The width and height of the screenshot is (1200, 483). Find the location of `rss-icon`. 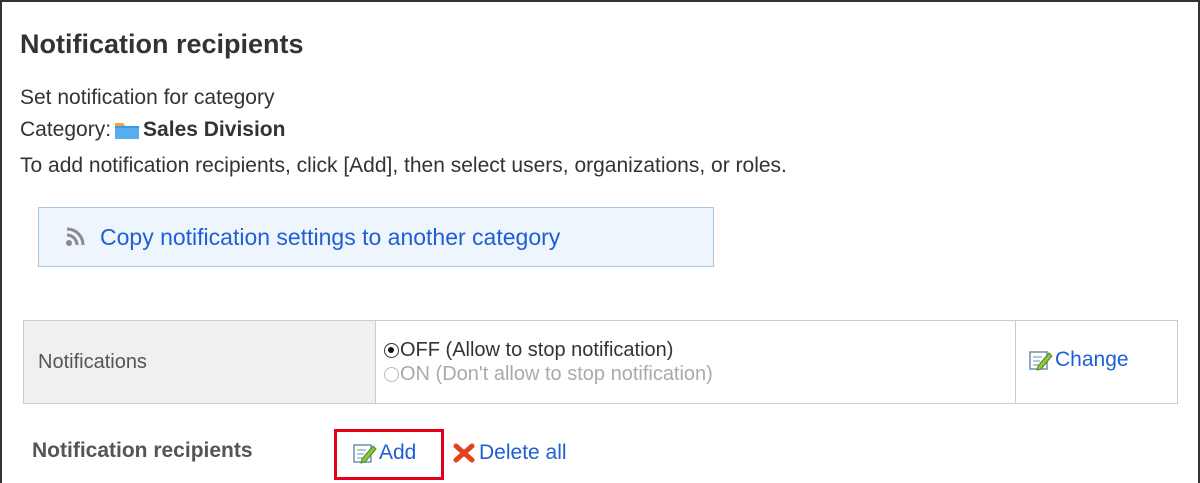

rss-icon is located at coordinates (75, 237).